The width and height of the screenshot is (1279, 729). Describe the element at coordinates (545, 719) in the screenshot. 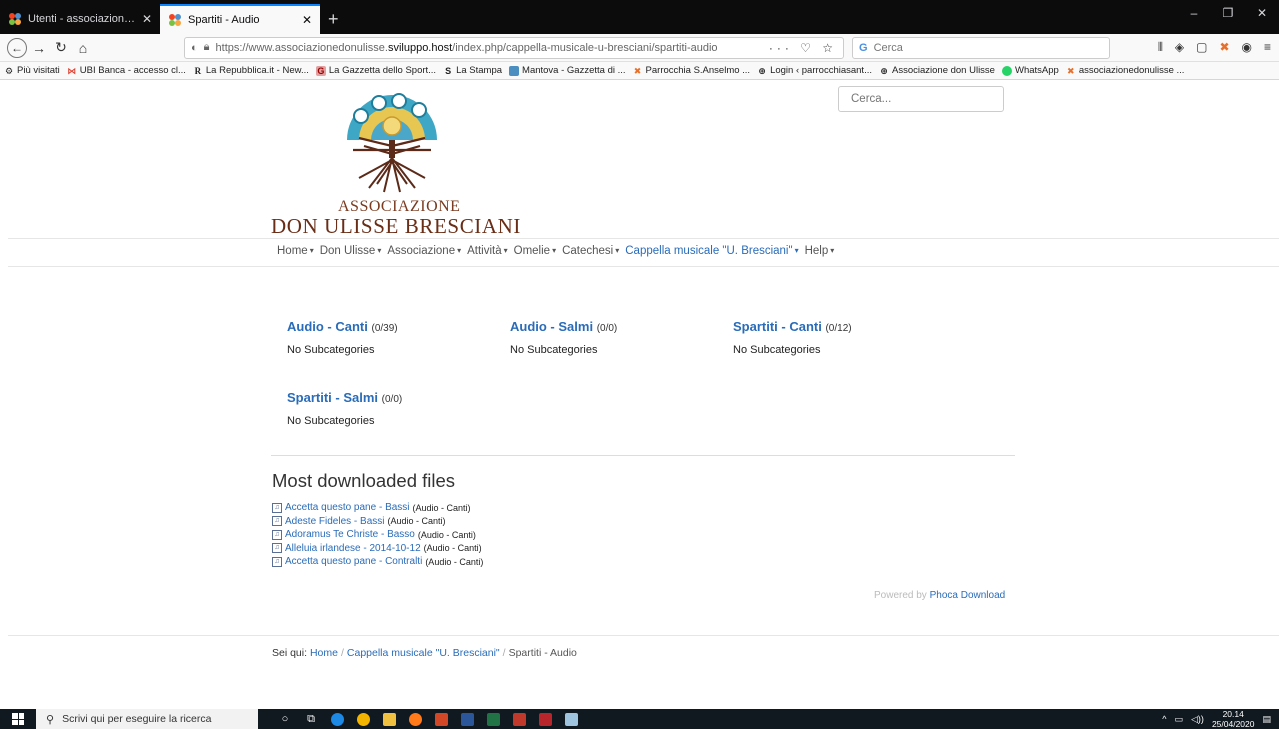

I see `filezilla-icon` at that location.